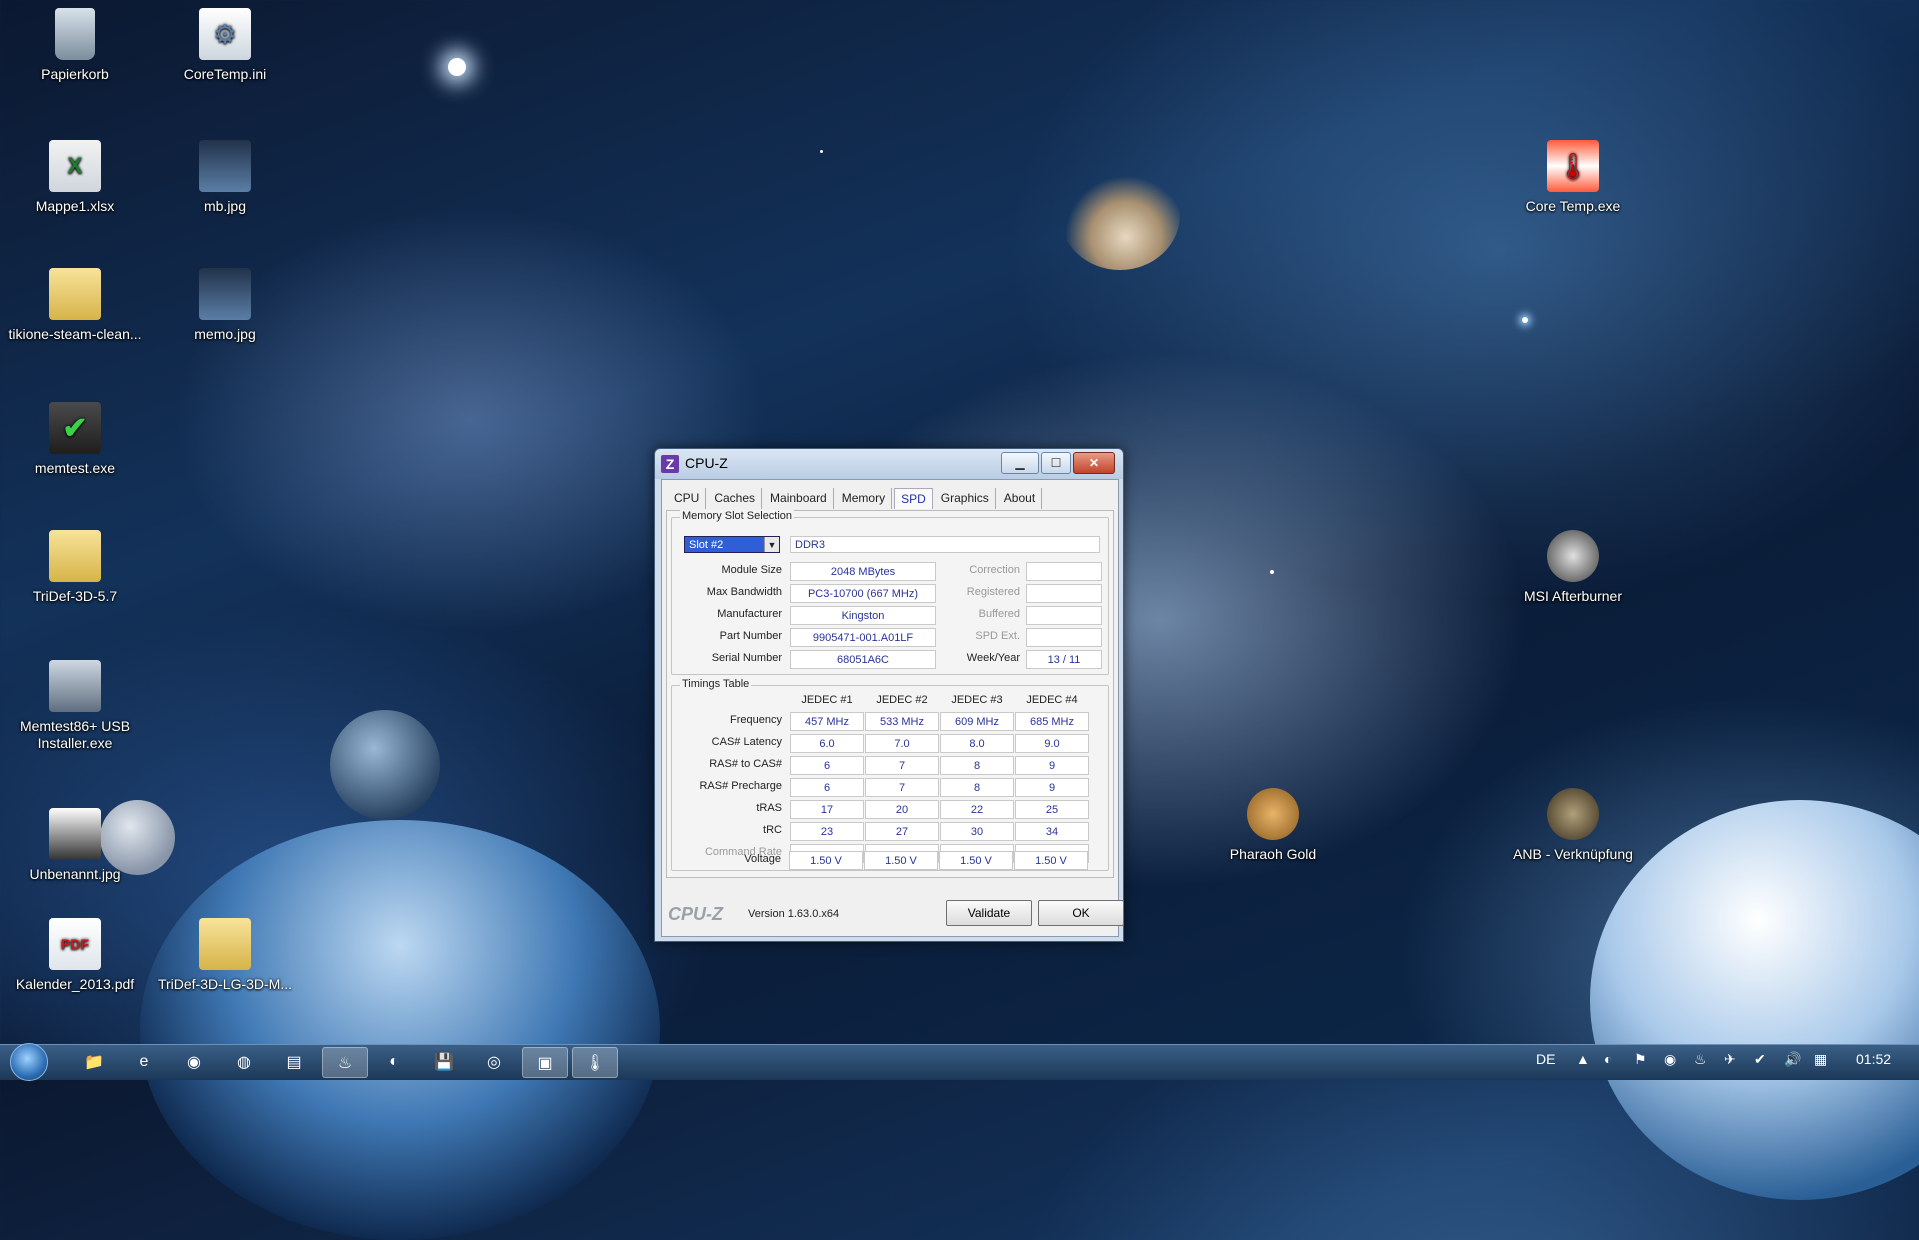 The width and height of the screenshot is (1919, 1240). I want to click on row-label: Manufacturer, so click(749, 614).